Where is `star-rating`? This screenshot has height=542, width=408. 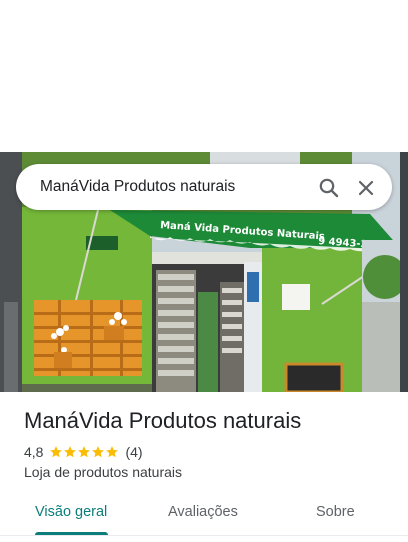
star-rating is located at coordinates (84, 452).